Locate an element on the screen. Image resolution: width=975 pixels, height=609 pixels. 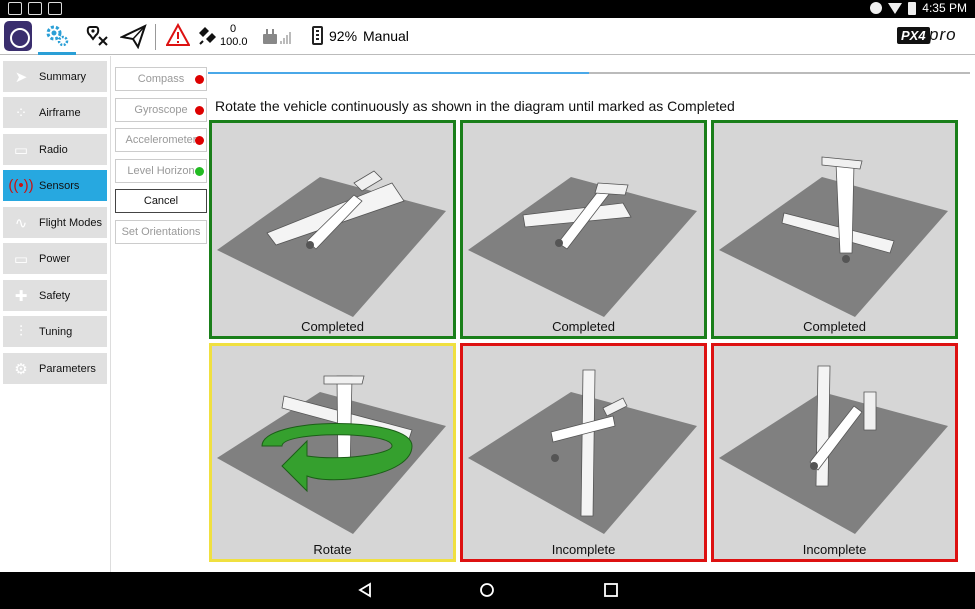
sliders-icon: ⫶ is located at coordinates (21, 331).